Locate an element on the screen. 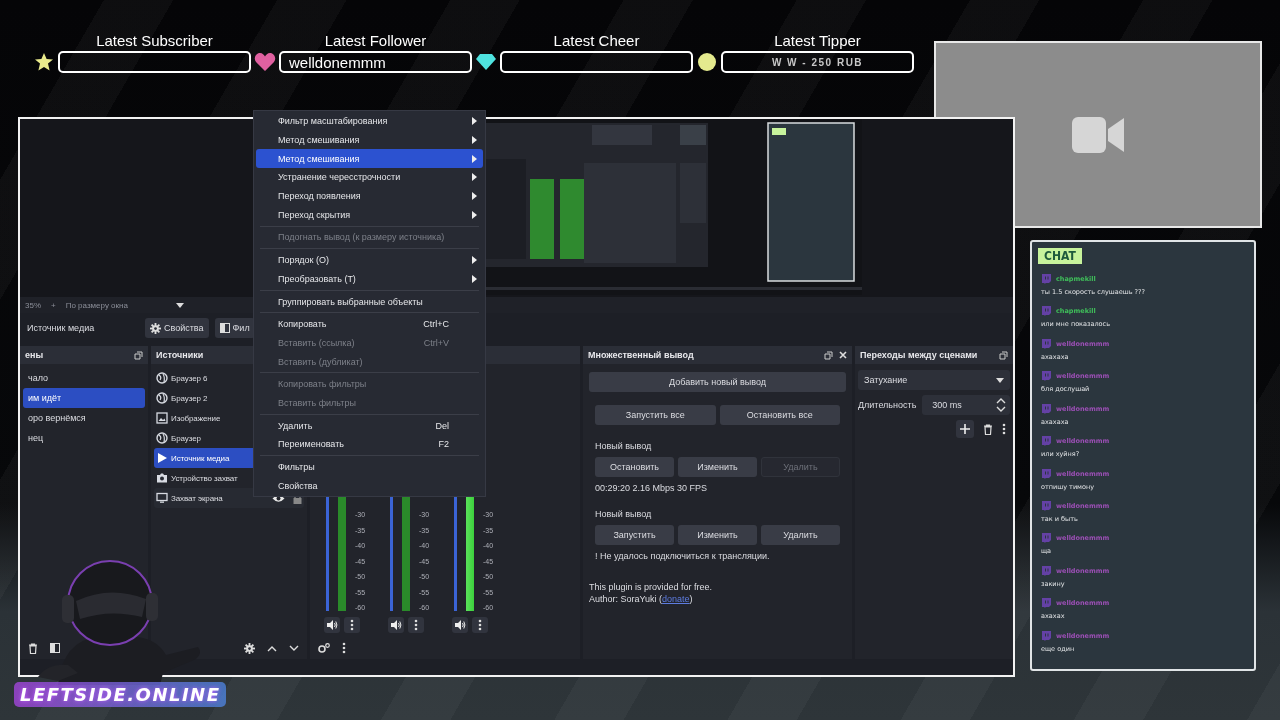 The width and height of the screenshot is (1280, 720). menu-item: Копировать Ctrl+C is located at coordinates (369, 324).